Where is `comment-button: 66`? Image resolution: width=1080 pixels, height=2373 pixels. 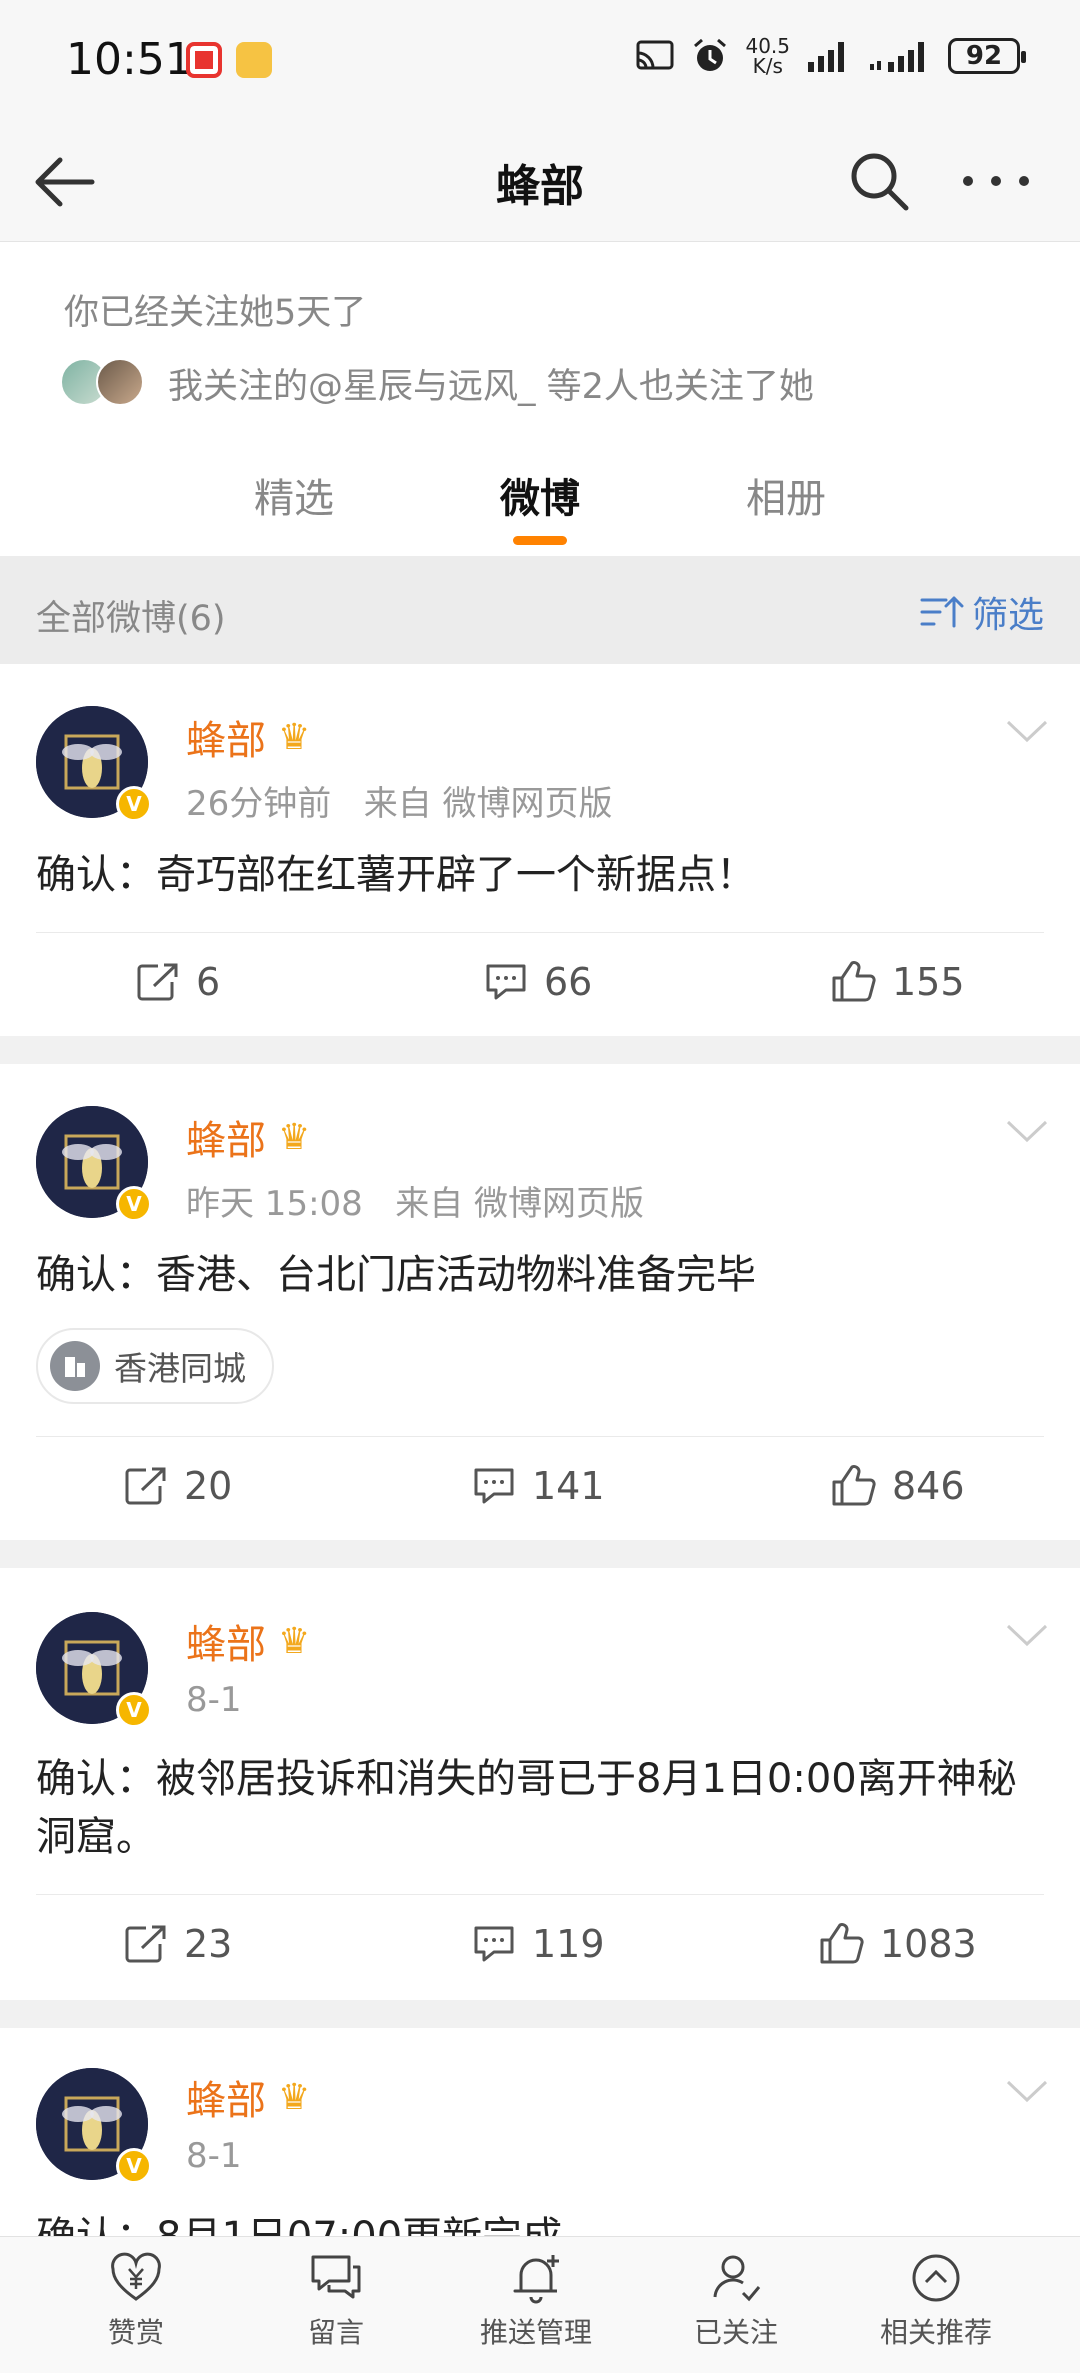
comment-button: 66 is located at coordinates (538, 982).